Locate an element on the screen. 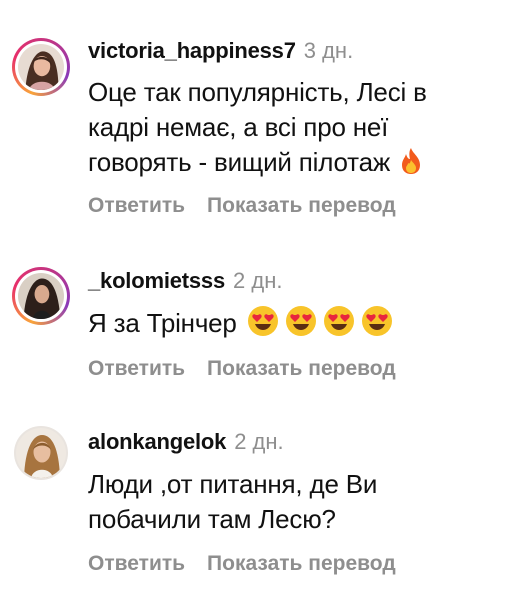  comment-header: alonkangelok 2 дн. is located at coordinates (186, 442).